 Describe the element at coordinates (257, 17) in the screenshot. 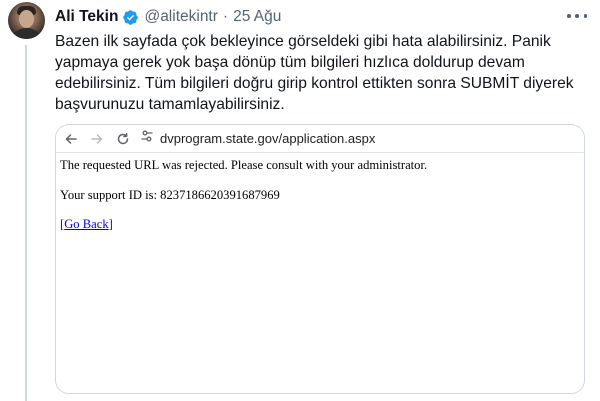

I see `tweet-date: 25 Ağu` at that location.